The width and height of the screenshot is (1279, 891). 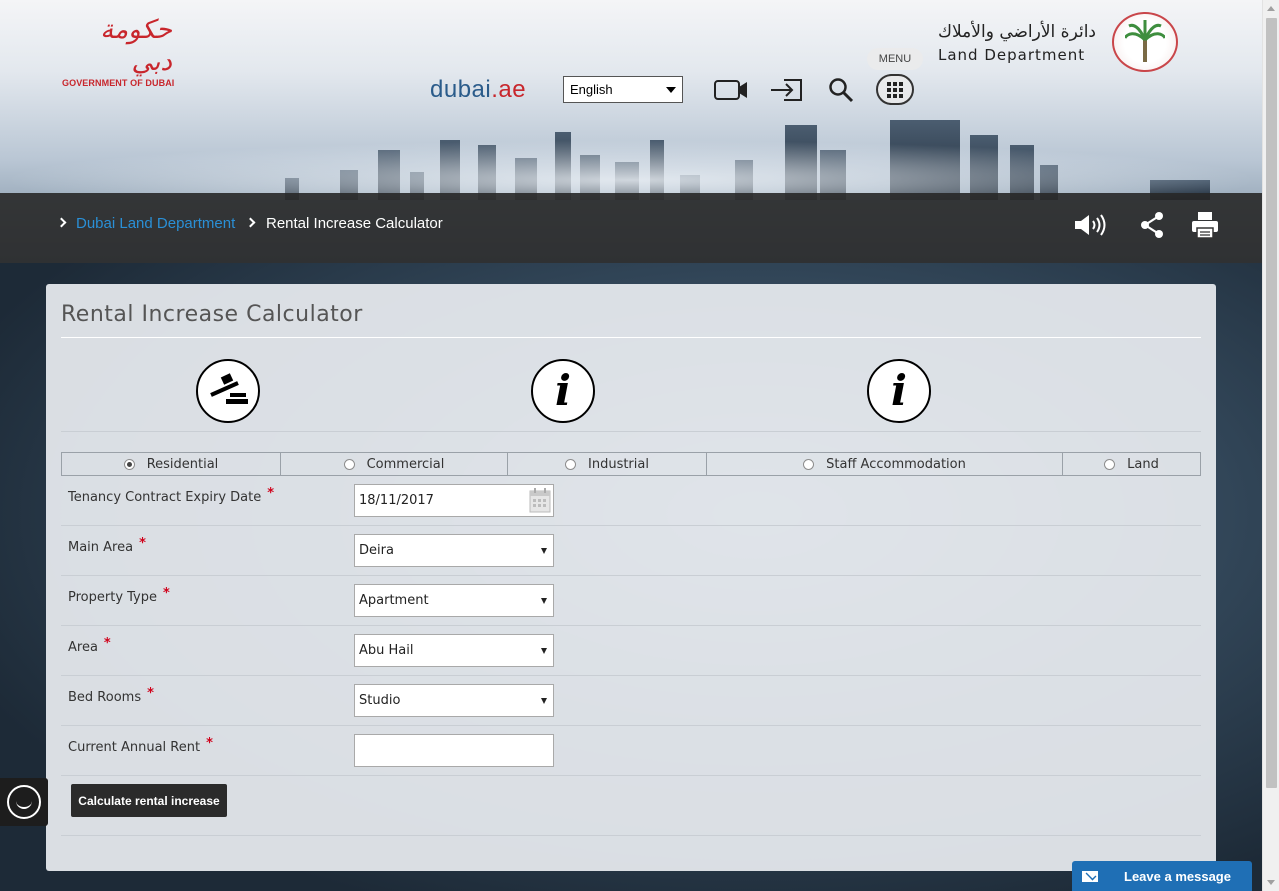 I want to click on field-label-expiry-date: Tenancy Contract Expiry Date *, so click(x=171, y=495).